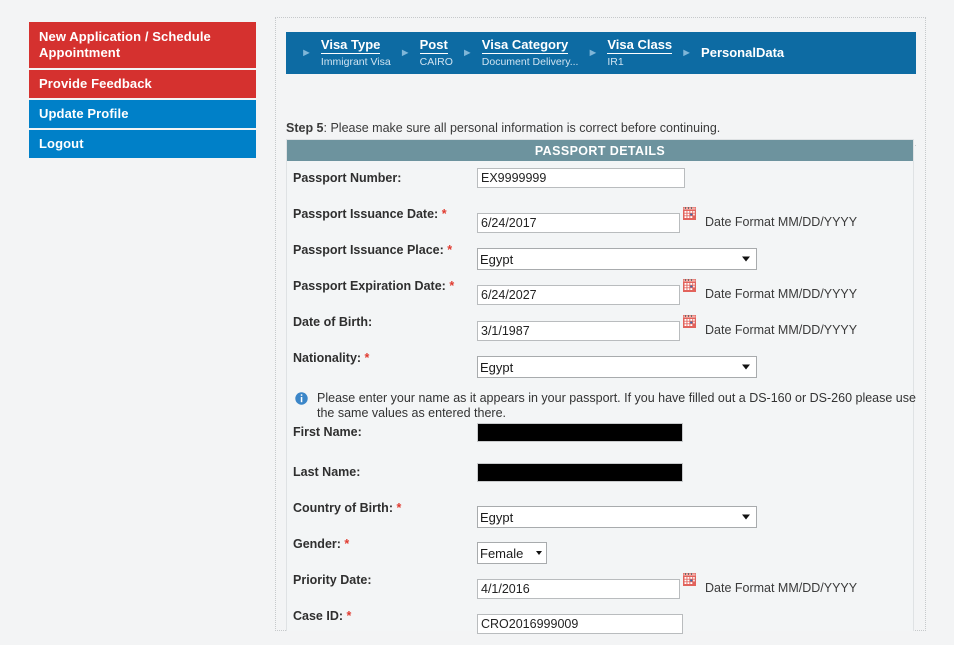  Describe the element at coordinates (433, 45) in the screenshot. I see `breadcrumb-item-title: Post` at that location.